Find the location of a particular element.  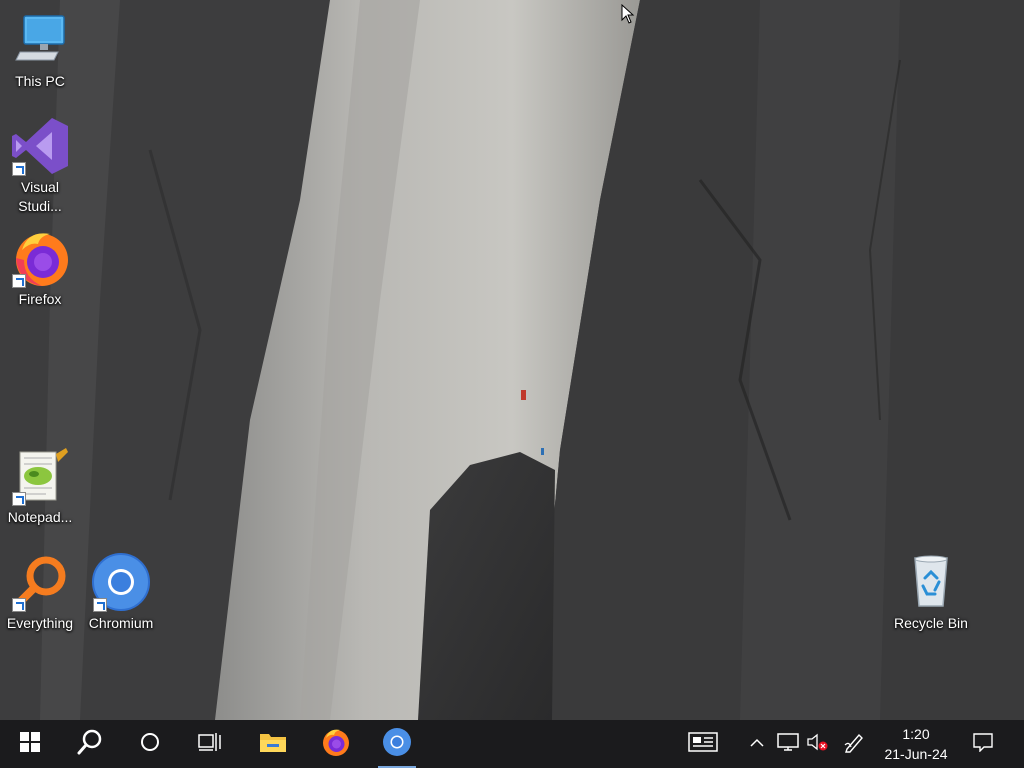

action-center-icon is located at coordinates (983, 744).